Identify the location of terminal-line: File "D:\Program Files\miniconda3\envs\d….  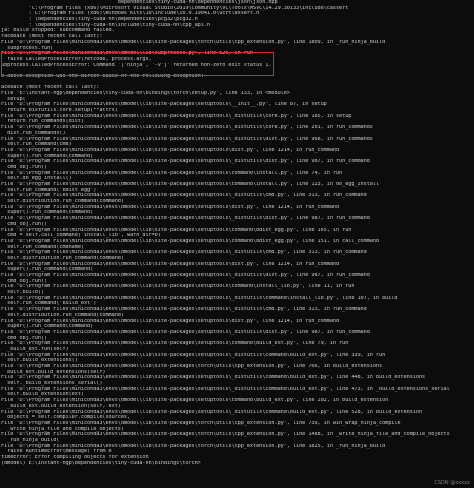
(225, 435).